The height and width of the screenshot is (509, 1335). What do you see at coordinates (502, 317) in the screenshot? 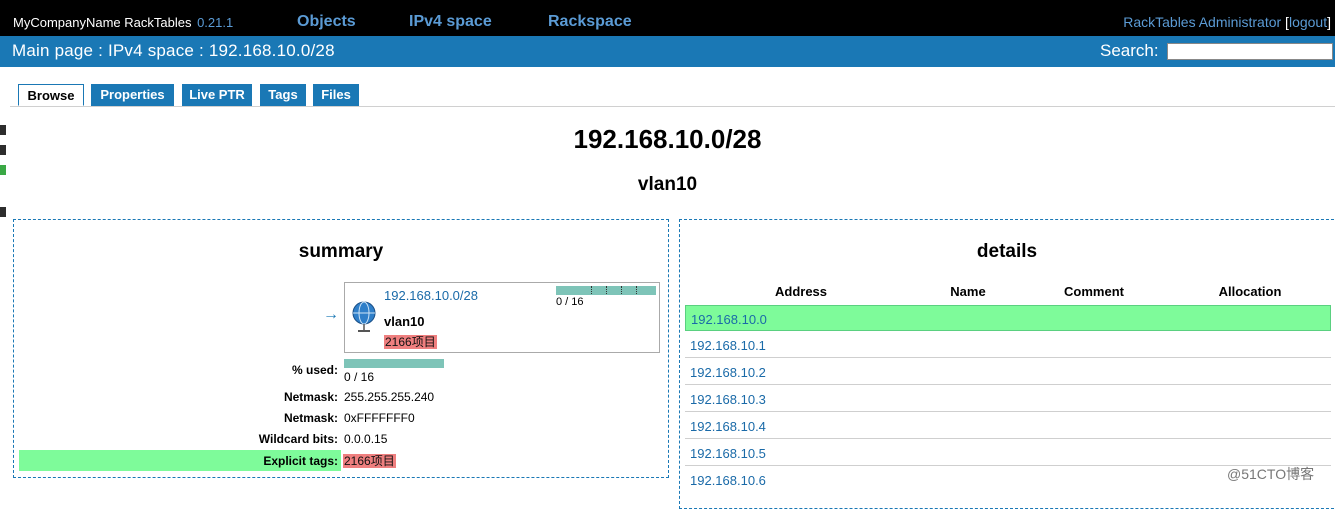
I see `network-card: 192.168.10.0/28 vlan10 2166项目 0 / 16` at bounding box center [502, 317].